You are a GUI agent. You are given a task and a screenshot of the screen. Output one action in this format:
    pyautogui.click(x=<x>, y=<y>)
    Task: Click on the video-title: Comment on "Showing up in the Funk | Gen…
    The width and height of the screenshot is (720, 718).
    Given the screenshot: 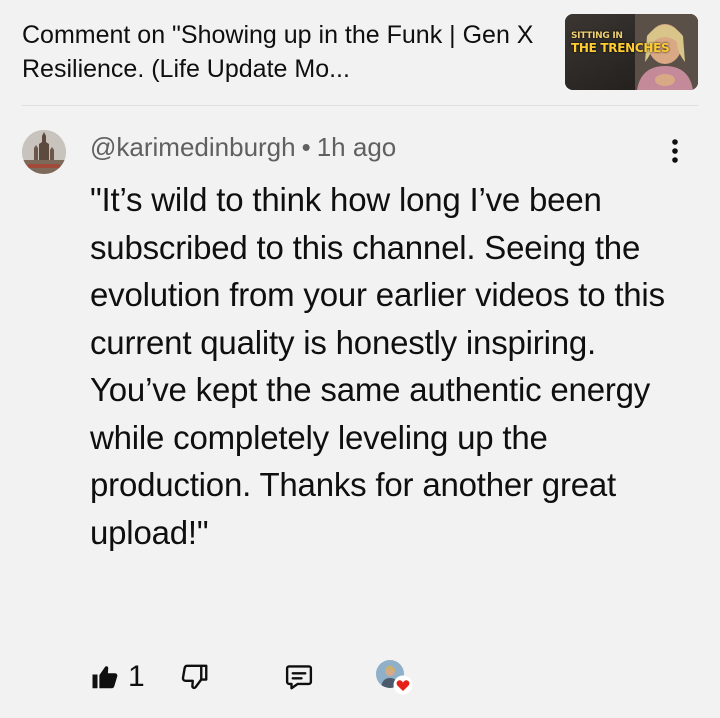 What is the action you would take?
    pyautogui.click(x=287, y=52)
    